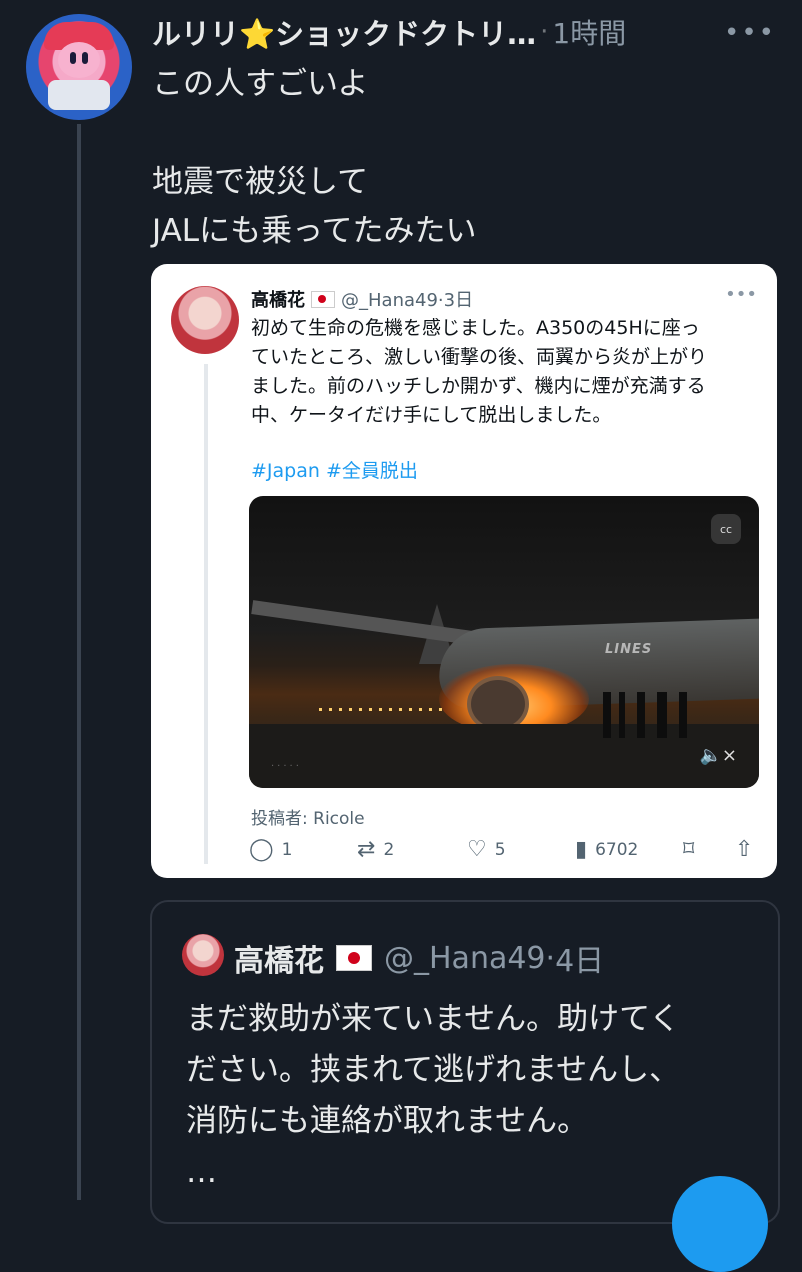  I want to click on embedded-handle: @_Hana49, so click(389, 300).